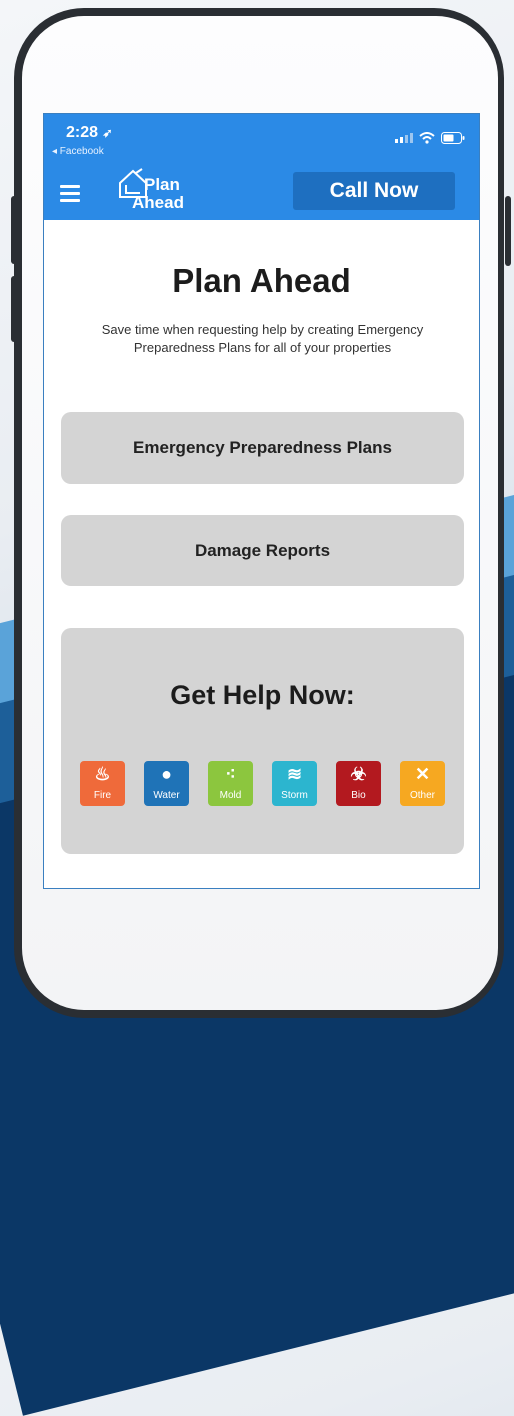  Describe the element at coordinates (427, 138) in the screenshot. I see `wifi-icon` at that location.